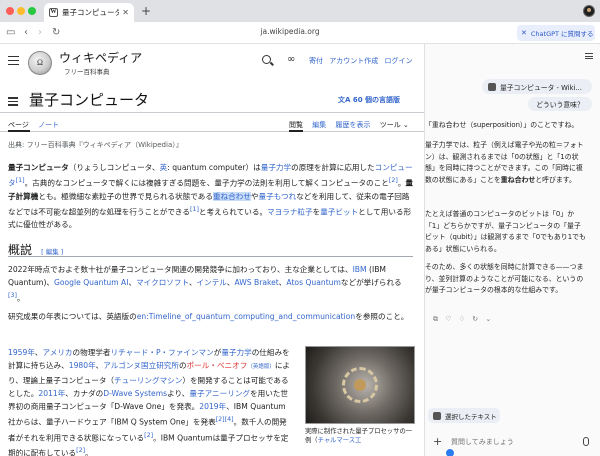 This screenshot has width=600, height=456. I want to click on tab-title: 量子コンピュータ - Wiki, so click(91, 12).